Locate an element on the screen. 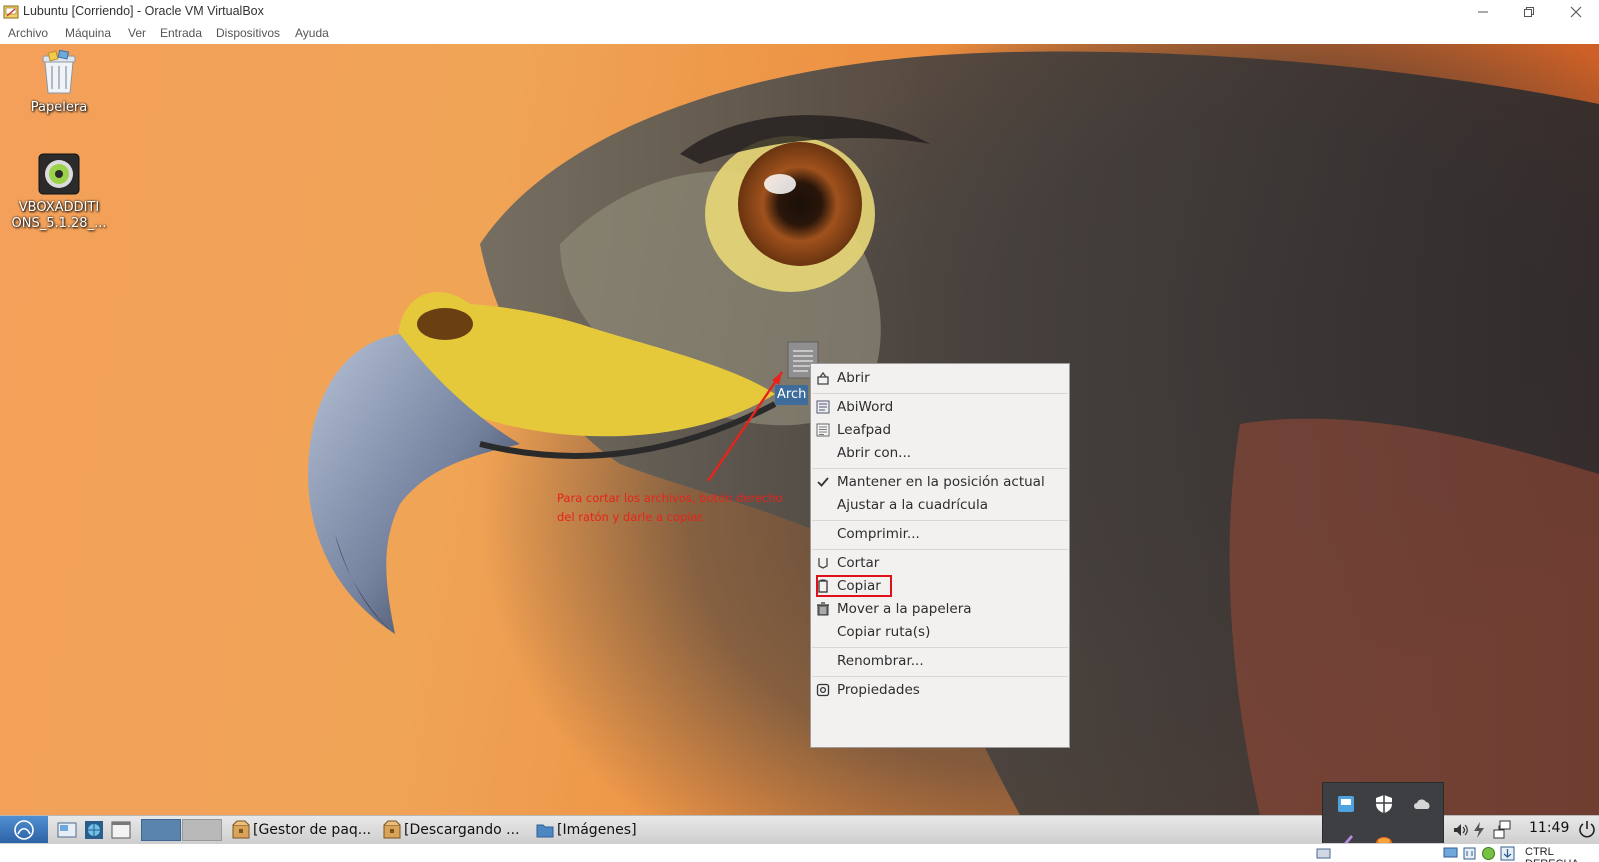  menu-item-copiar-ruta: Copiar ruta(s) is located at coordinates (940, 632).